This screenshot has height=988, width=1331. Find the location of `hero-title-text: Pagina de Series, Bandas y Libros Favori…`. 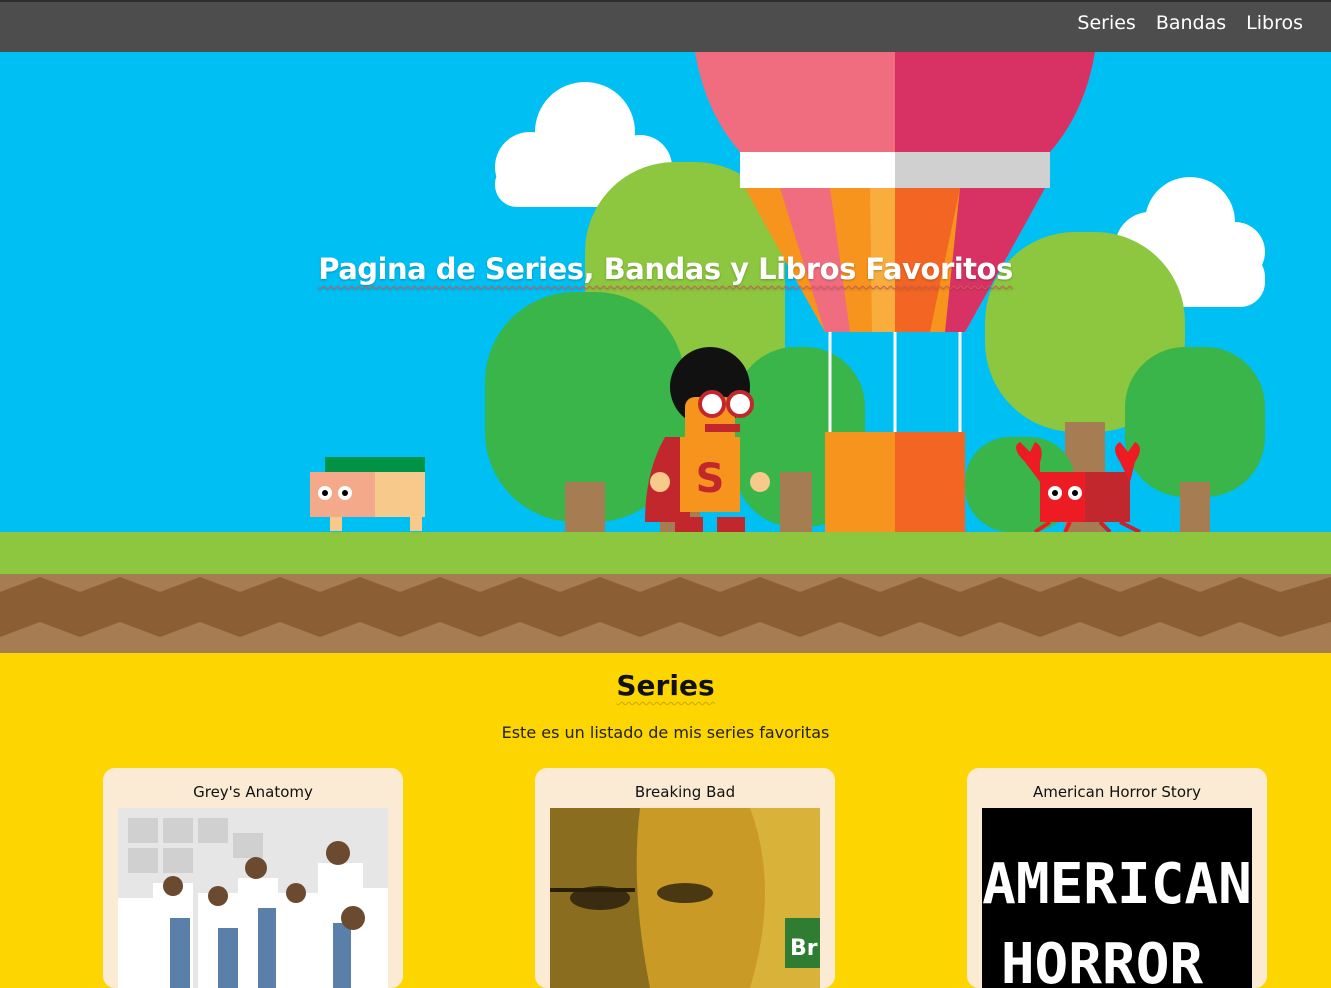

hero-title-text: Pagina de Series, Bandas y Libros Favori… is located at coordinates (665, 269).